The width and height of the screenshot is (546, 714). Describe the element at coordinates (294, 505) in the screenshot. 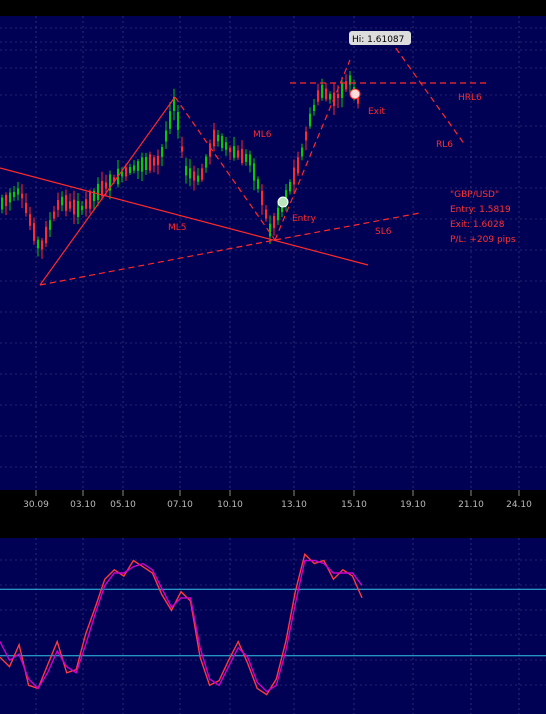

I see `x-tick-label: 13.10` at that location.